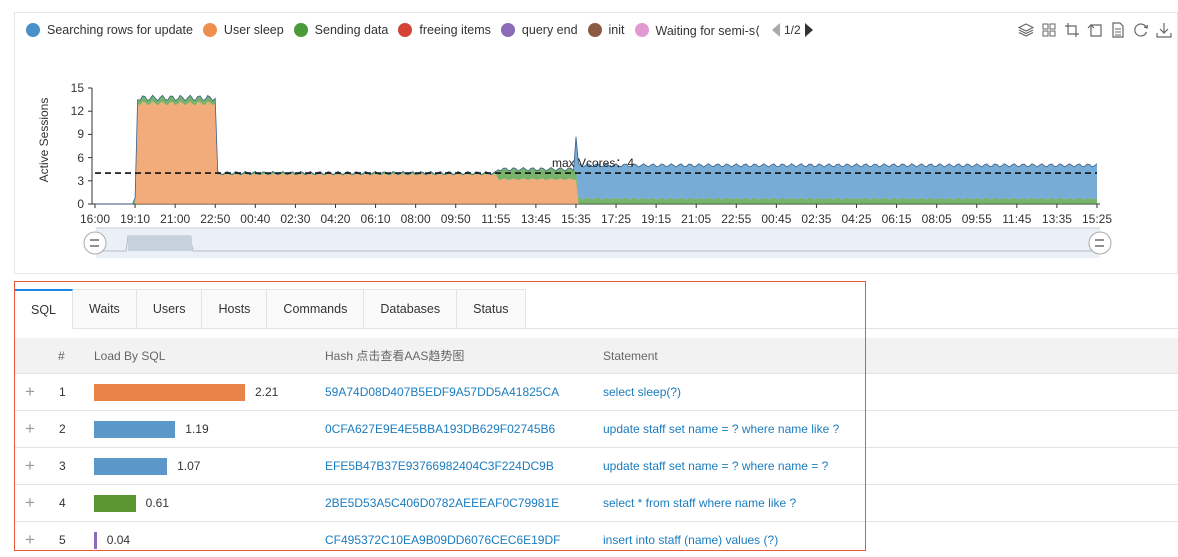 This screenshot has height=557, width=1178. What do you see at coordinates (160, 243) in the screenshot?
I see `slider-preview-fill` at bounding box center [160, 243].